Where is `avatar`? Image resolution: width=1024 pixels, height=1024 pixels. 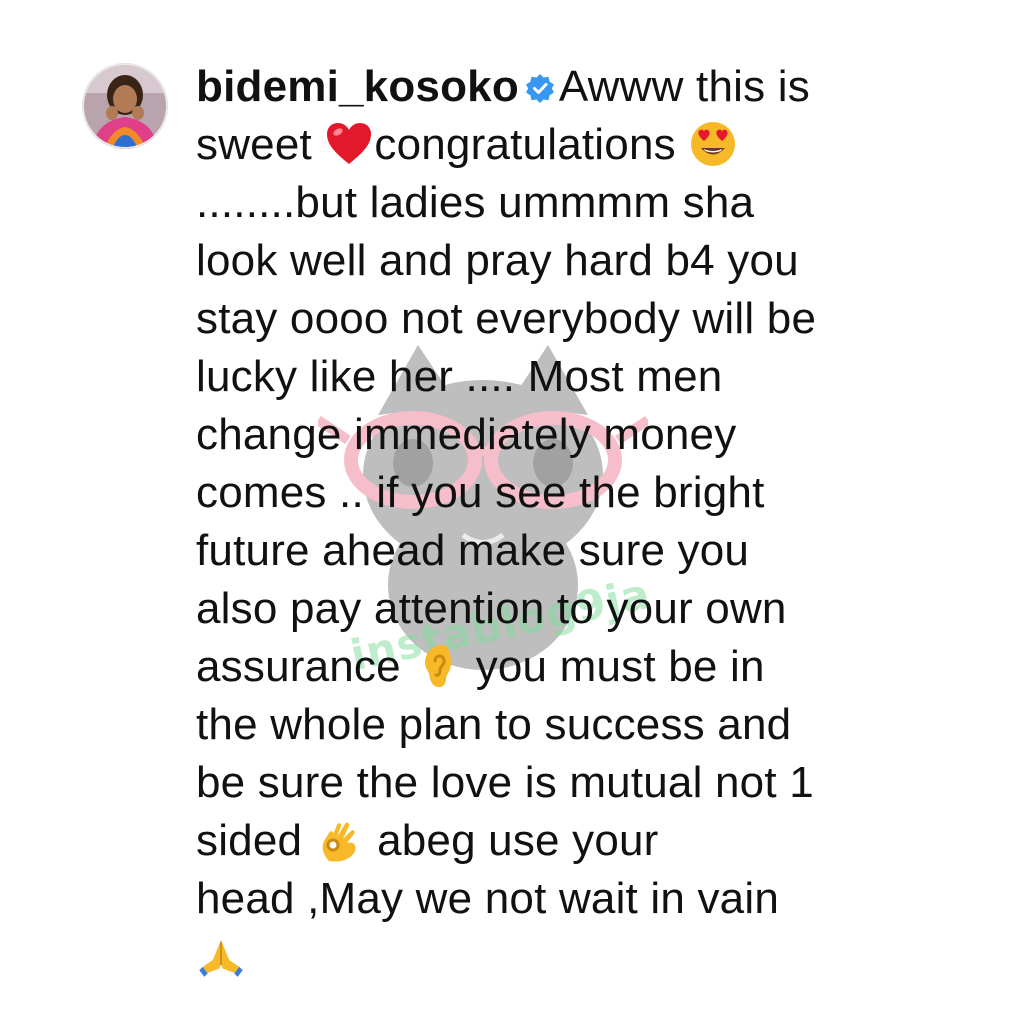
avatar is located at coordinates (125, 106).